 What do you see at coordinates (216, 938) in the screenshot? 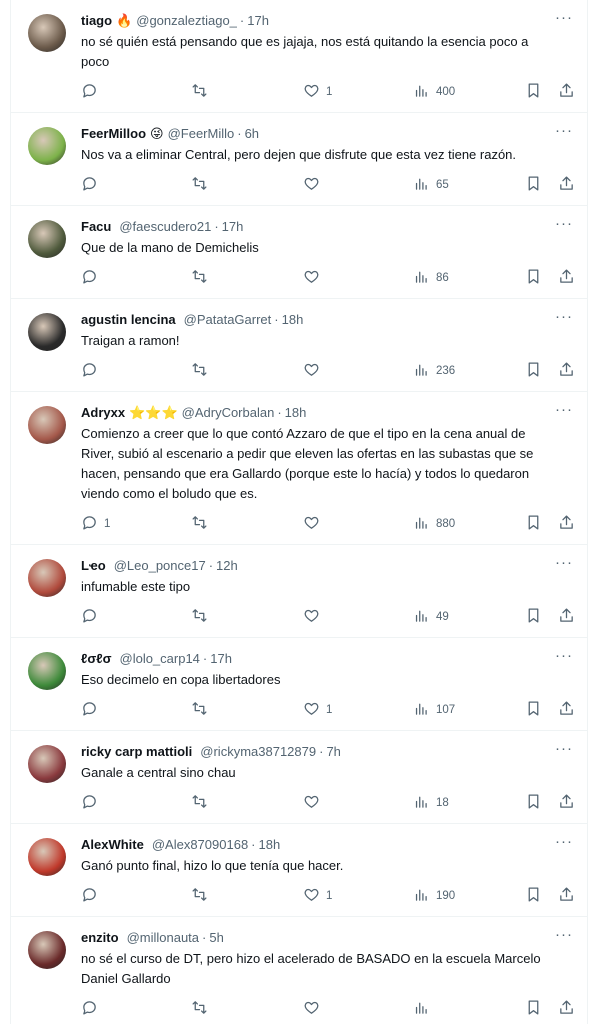
I see `timestamp: 5h` at bounding box center [216, 938].